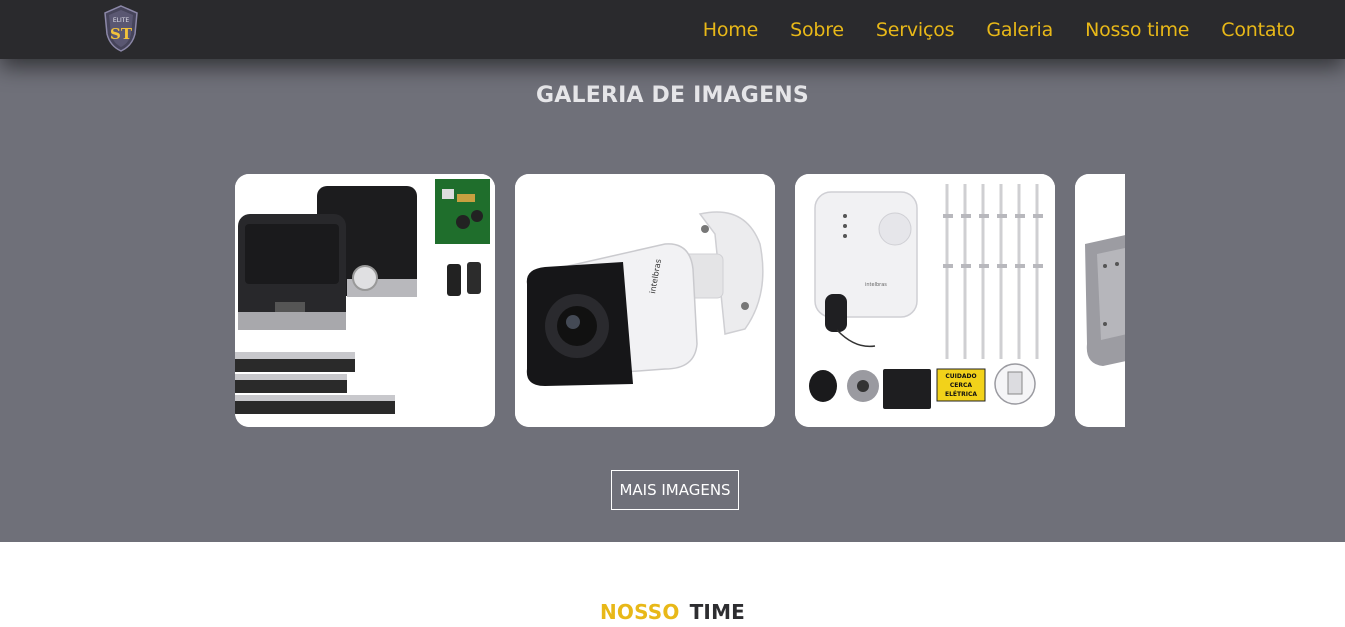 The width and height of the screenshot is (1345, 627). I want to click on gallery-card-electric-fence: intelbras CUIDADO CERCA ELÉTRICA, so click(925, 300).